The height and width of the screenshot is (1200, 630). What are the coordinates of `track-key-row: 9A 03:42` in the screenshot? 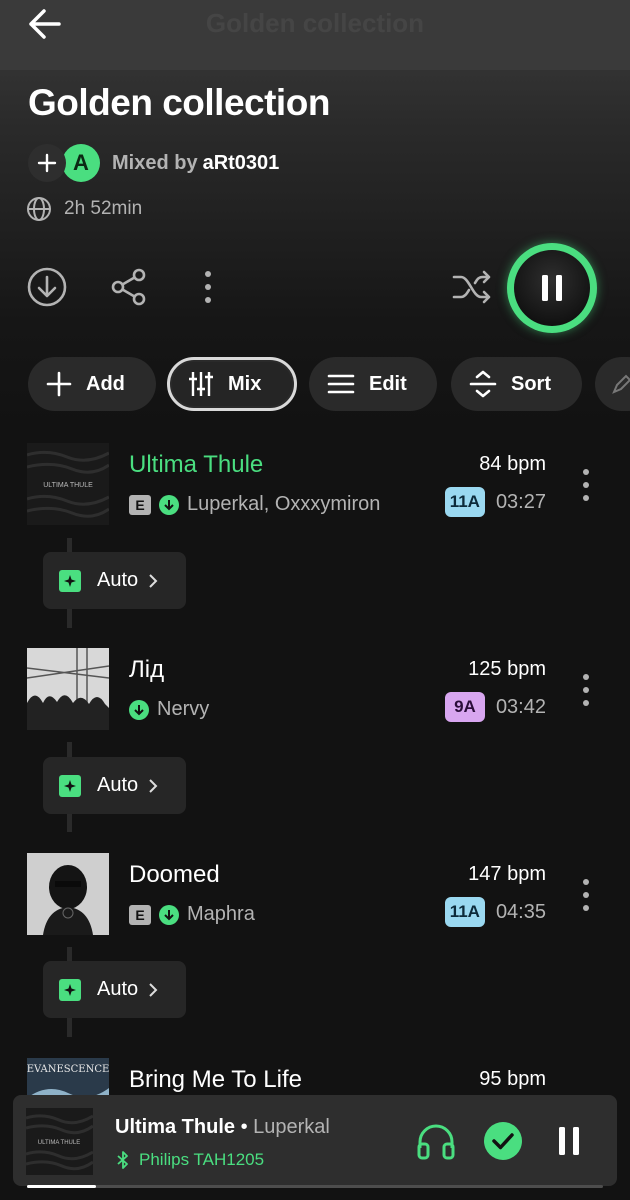 It's located at (495, 707).